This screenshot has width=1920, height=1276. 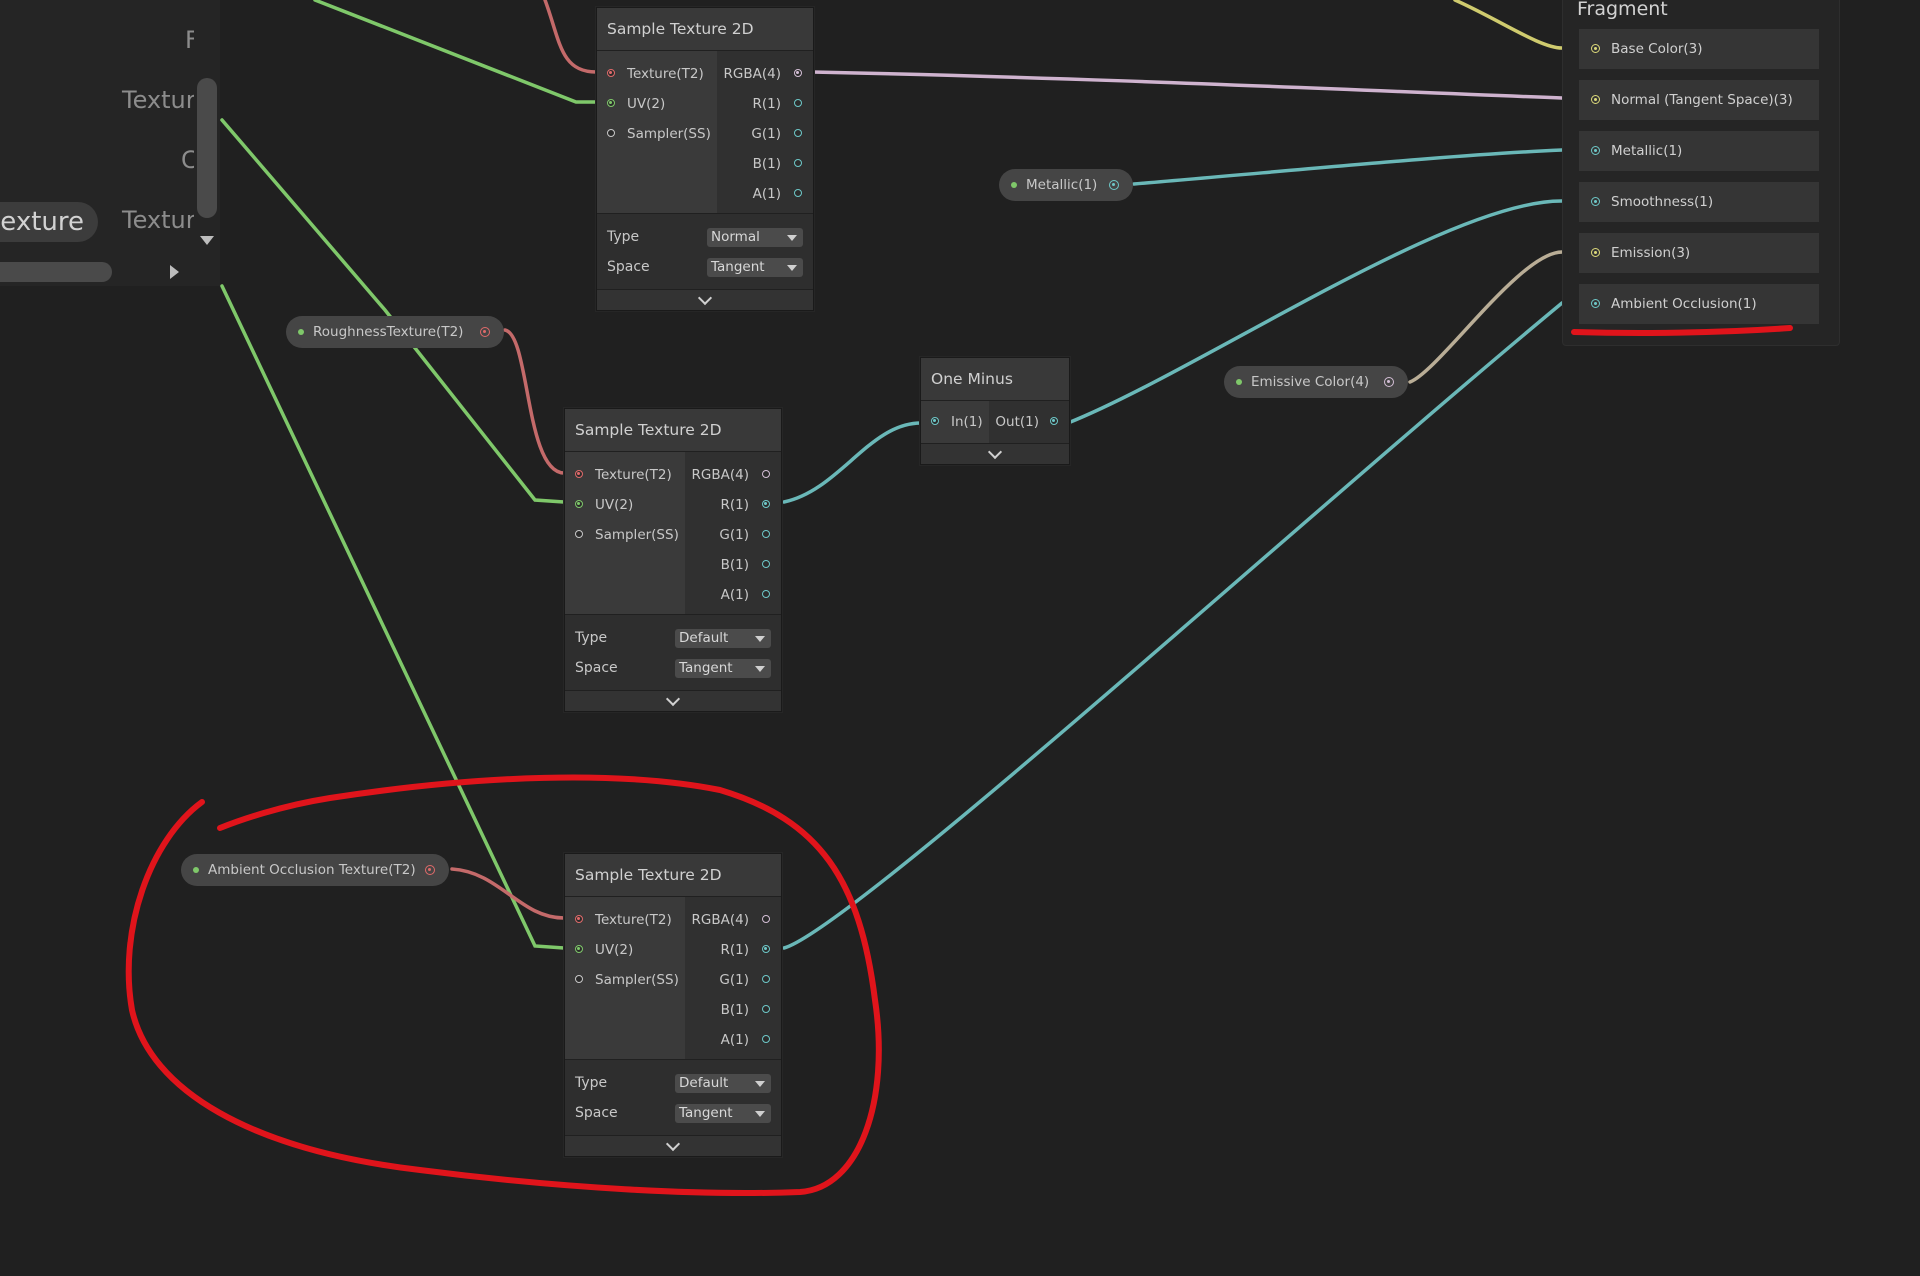 I want to click on fragment-slot-metallic: Metallic(1), so click(x=1699, y=151).